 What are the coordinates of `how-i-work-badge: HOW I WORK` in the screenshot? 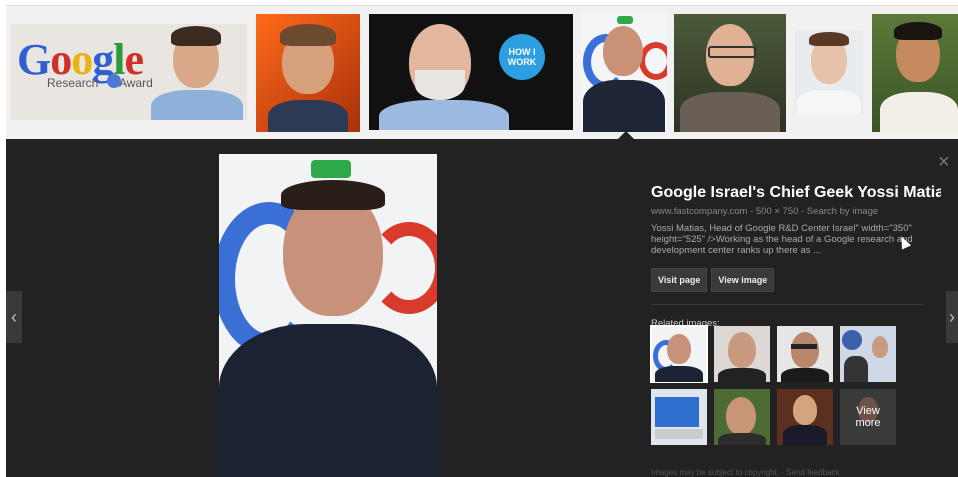 It's located at (522, 57).